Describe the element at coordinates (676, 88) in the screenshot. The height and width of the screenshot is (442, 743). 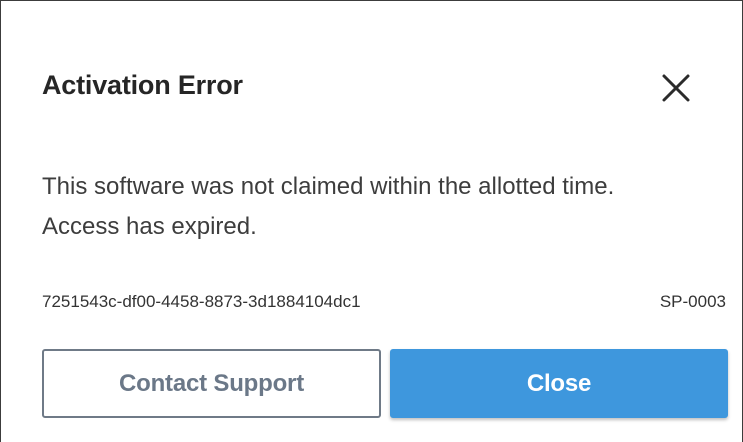
I see `close-icon` at that location.